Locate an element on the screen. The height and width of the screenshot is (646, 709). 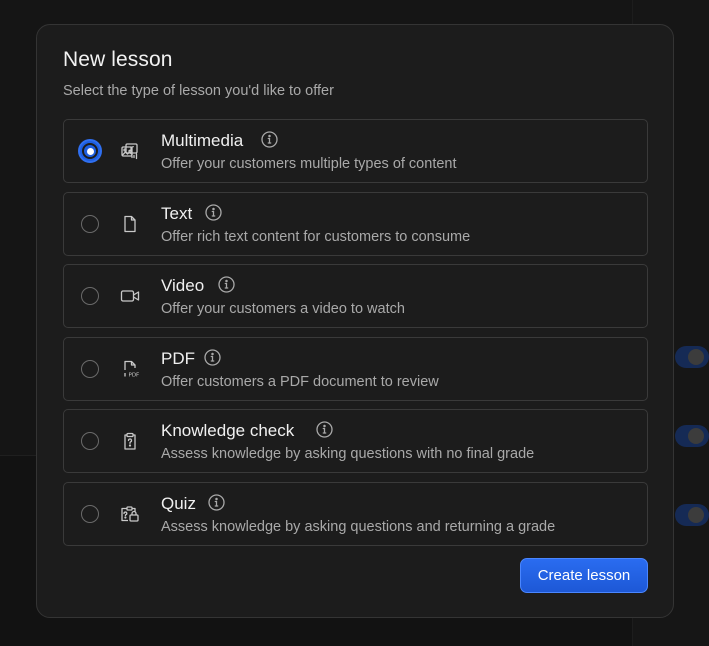
radio-video is located at coordinates (90, 296).